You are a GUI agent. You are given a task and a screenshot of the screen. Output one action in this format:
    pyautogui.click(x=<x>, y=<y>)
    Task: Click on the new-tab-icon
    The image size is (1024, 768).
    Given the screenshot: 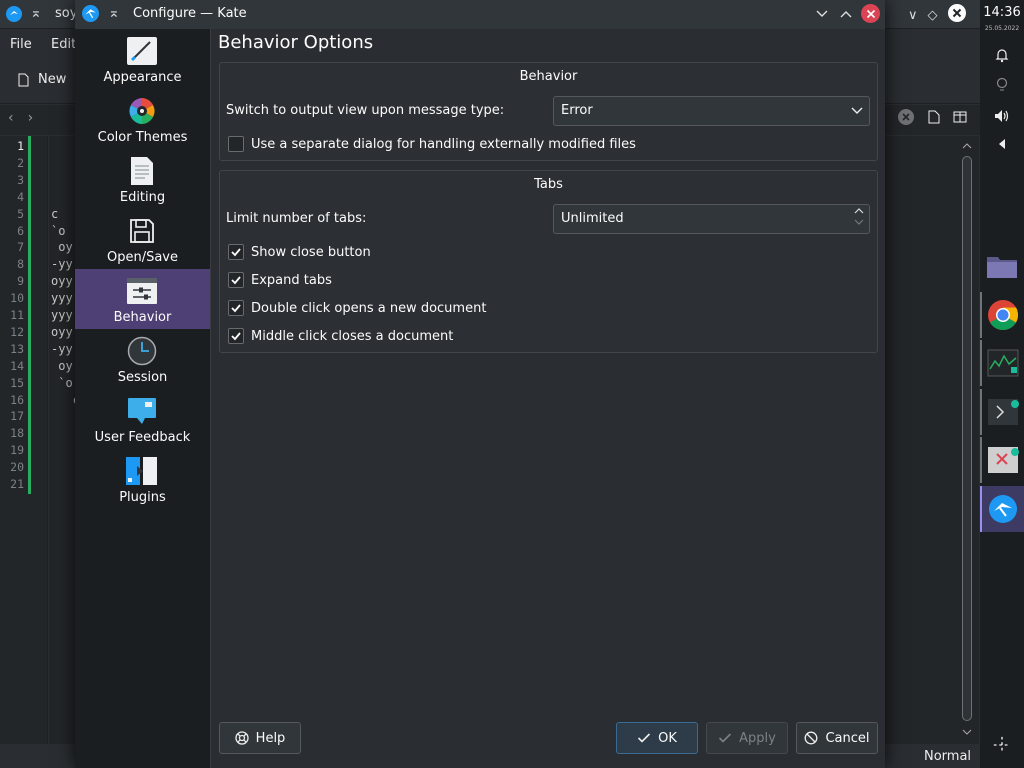 What is the action you would take?
    pyautogui.click(x=934, y=119)
    